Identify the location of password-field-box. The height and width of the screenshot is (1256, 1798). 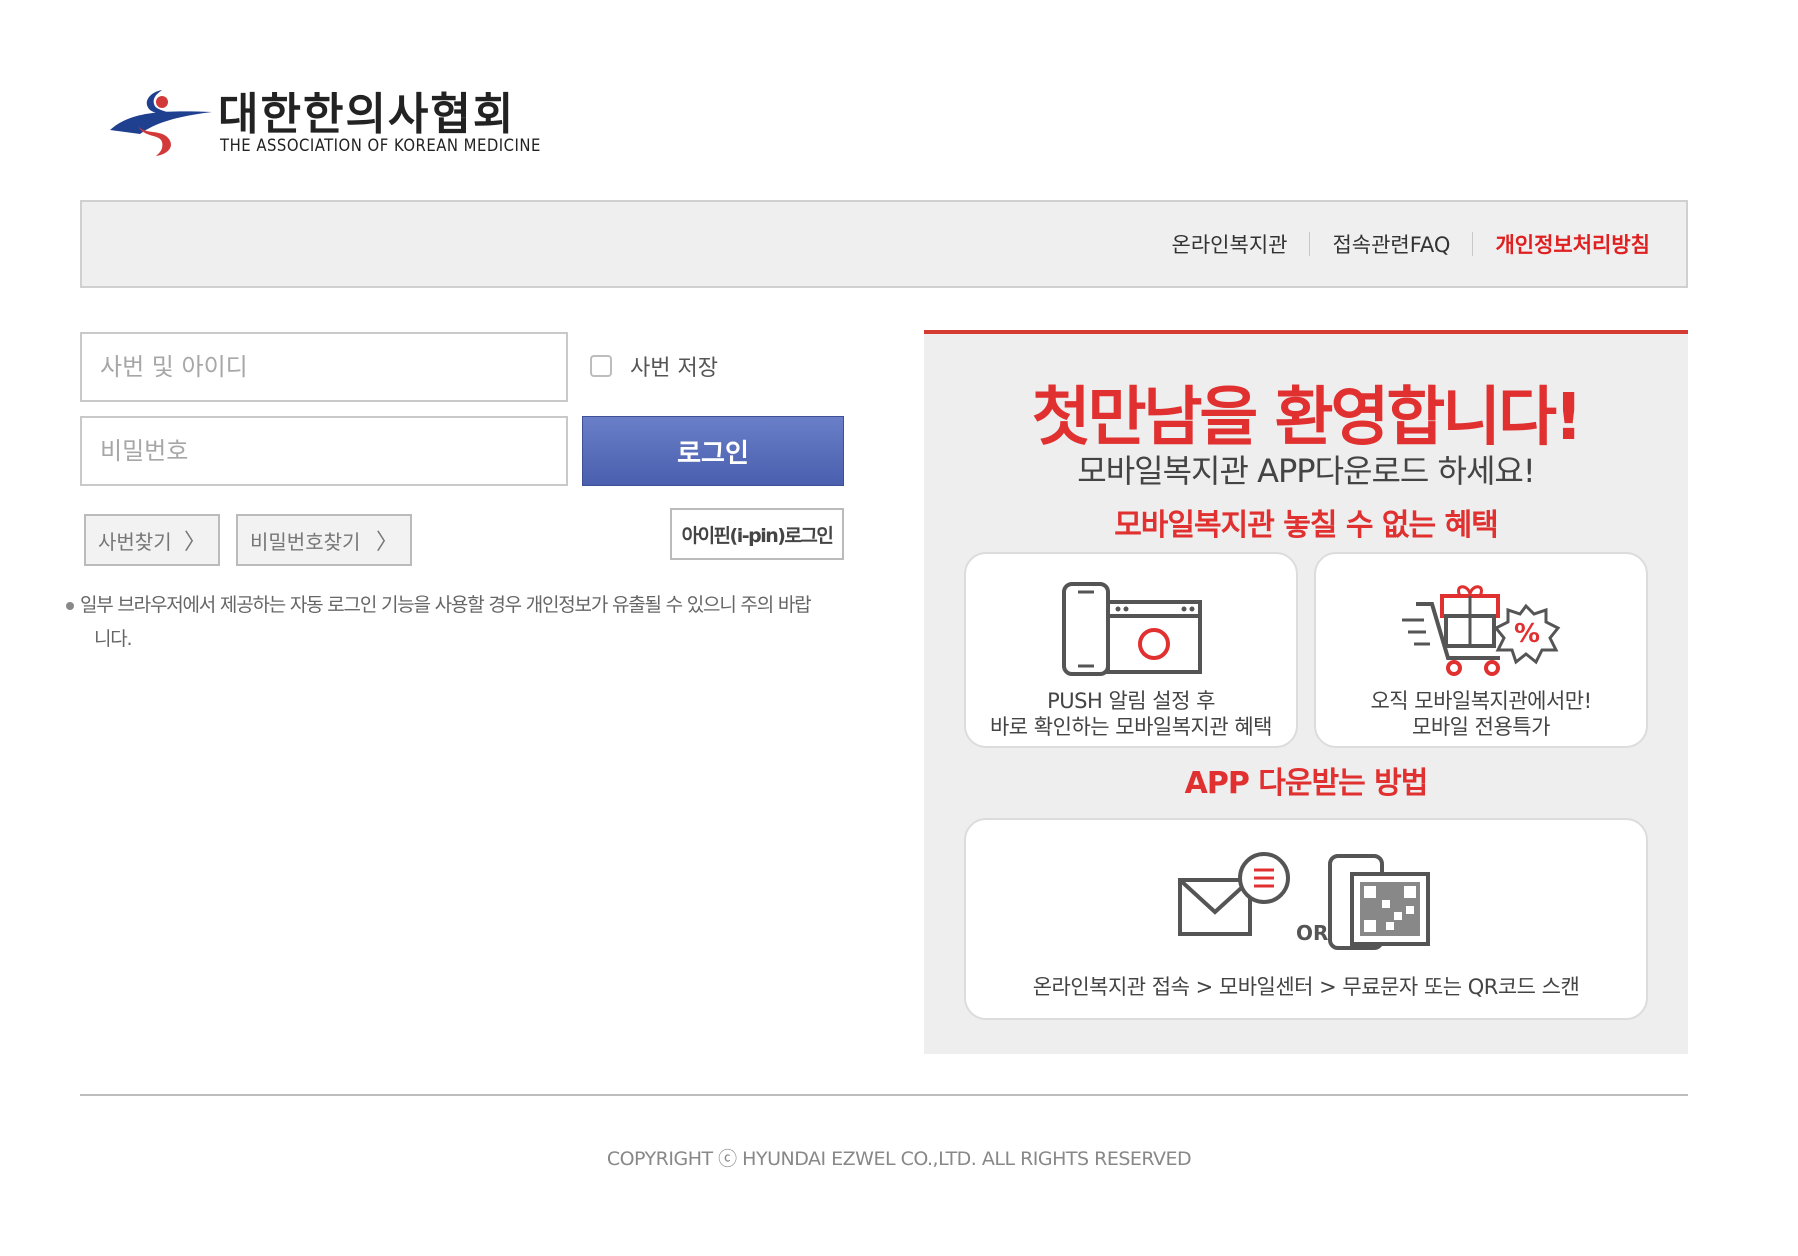
(324, 451).